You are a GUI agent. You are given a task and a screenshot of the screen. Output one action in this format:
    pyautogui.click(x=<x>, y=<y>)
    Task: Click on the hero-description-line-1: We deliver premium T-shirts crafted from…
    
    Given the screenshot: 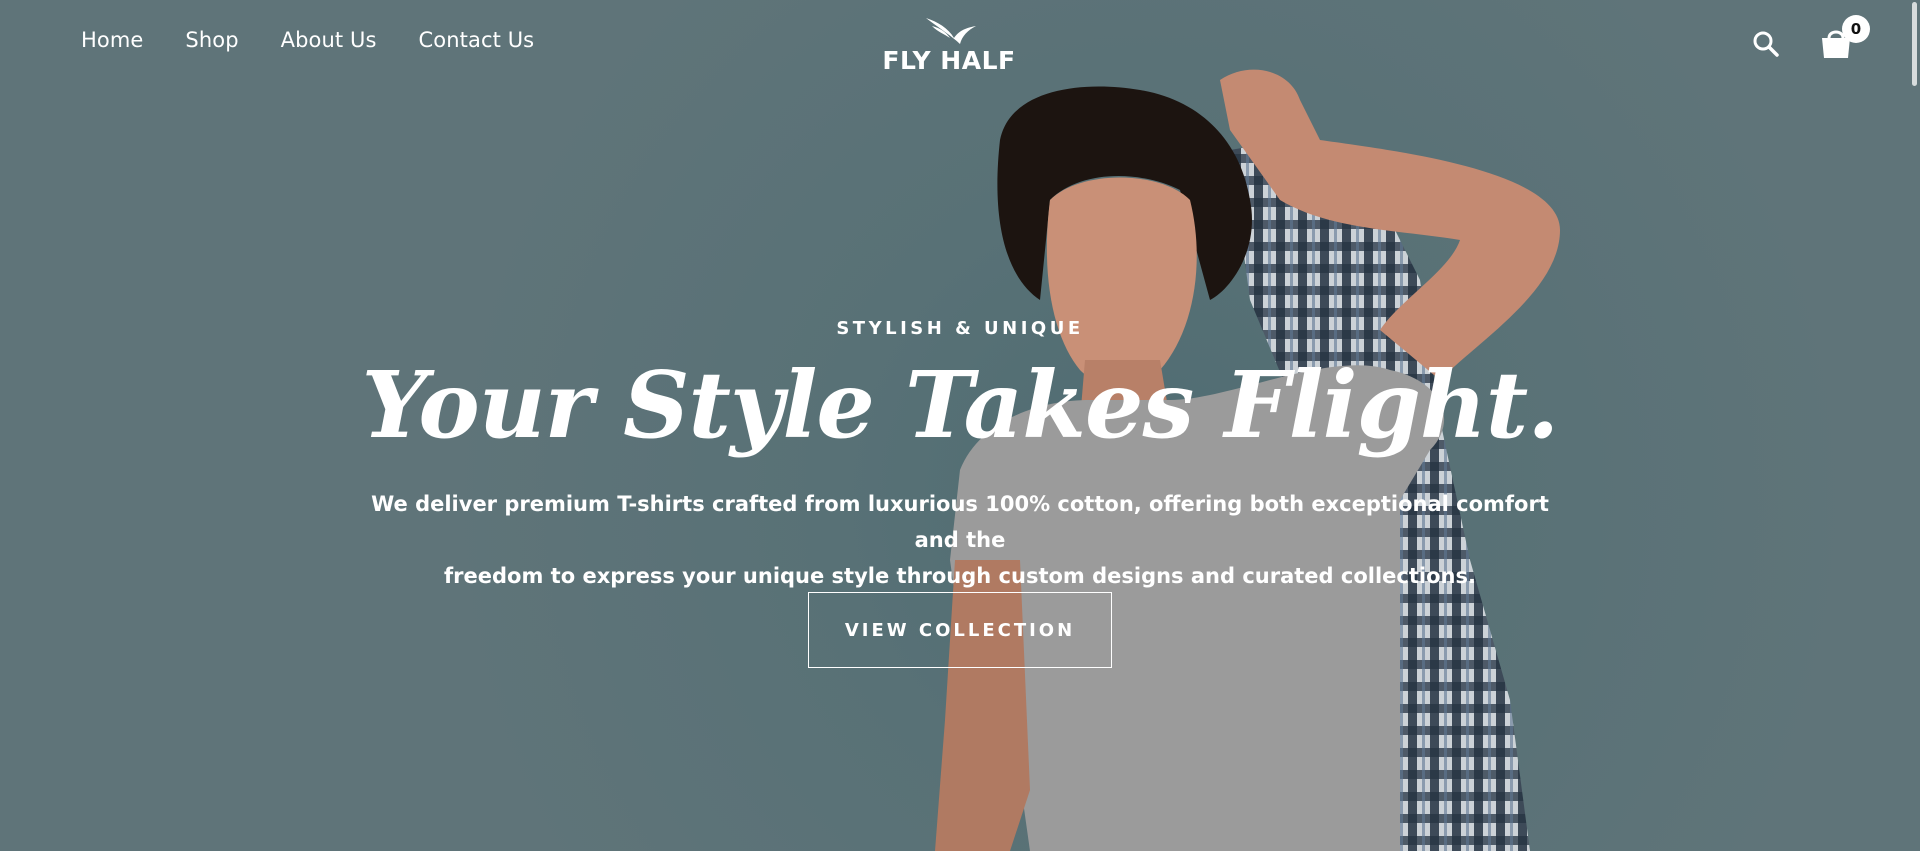 What is the action you would take?
    pyautogui.click(x=960, y=522)
    